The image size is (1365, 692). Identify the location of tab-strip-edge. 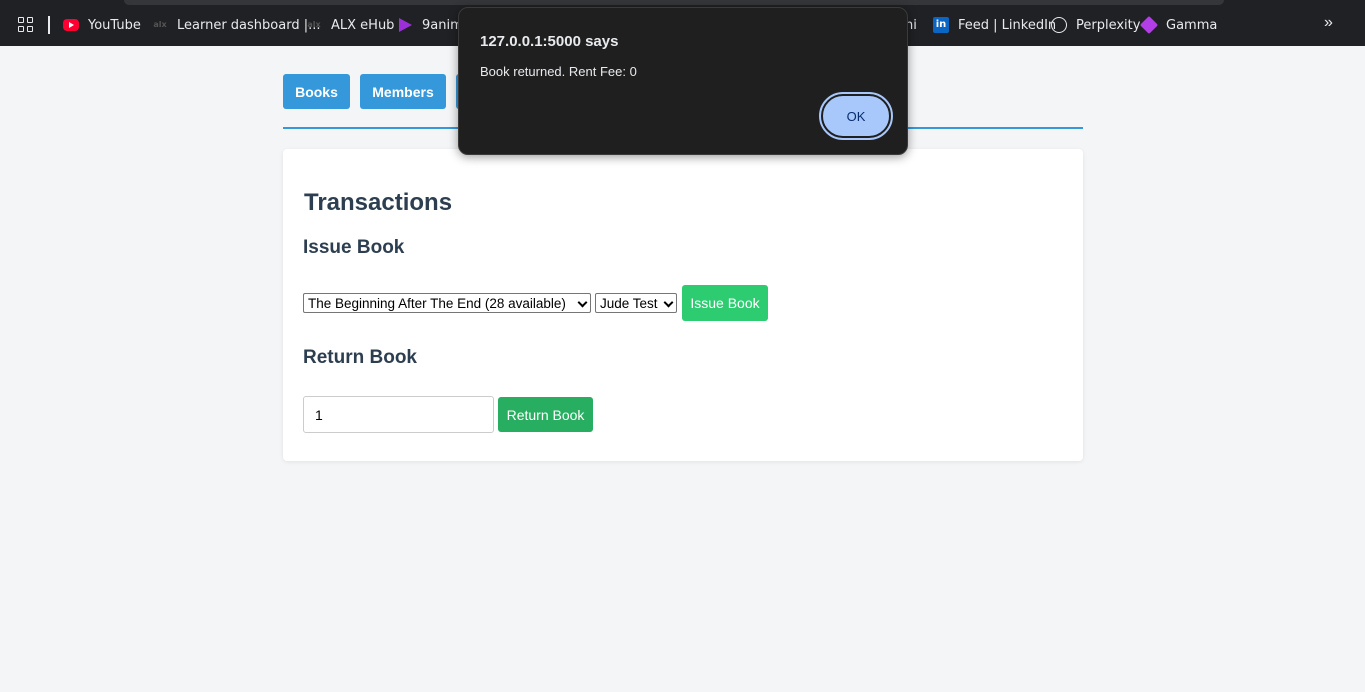
(674, 2).